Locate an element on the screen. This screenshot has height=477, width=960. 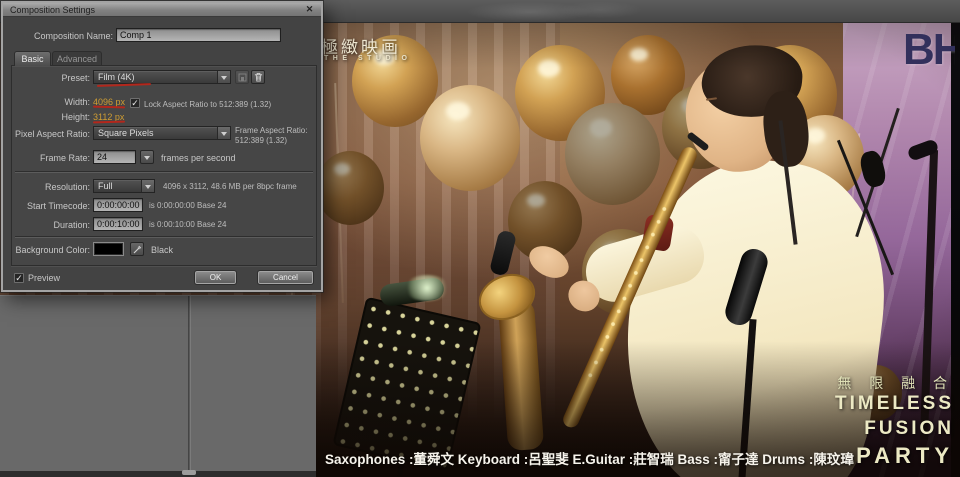
preset-value: Film (4K) is located at coordinates (116, 77).